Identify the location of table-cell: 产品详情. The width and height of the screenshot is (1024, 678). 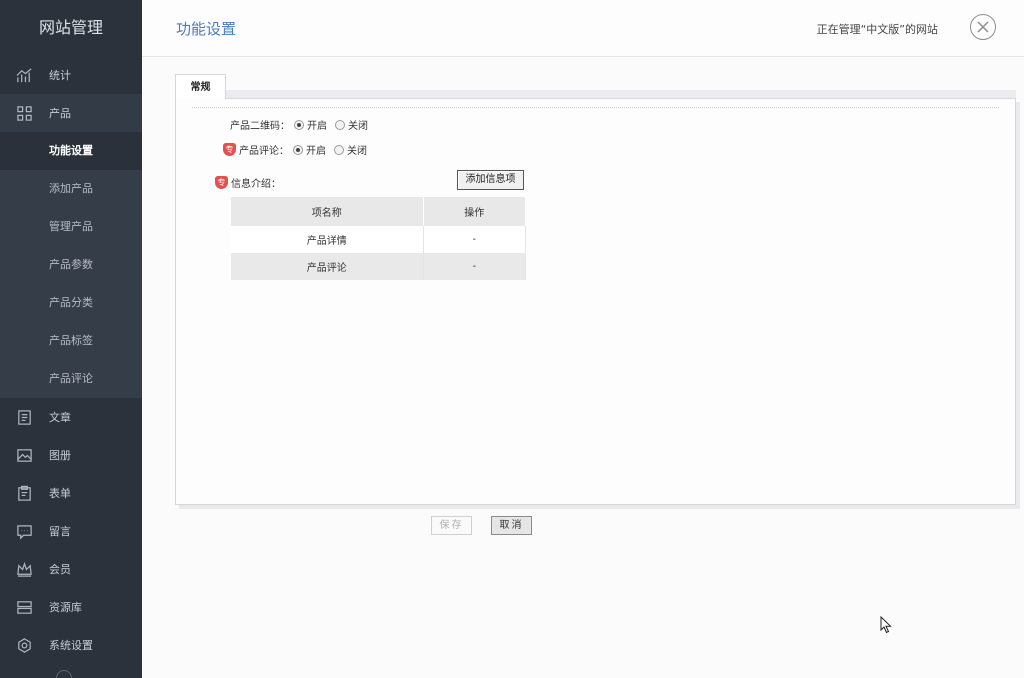
(327, 239).